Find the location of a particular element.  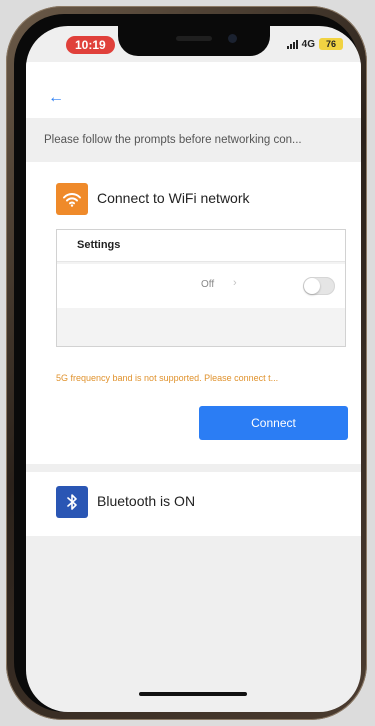

wifi-status-label: Off is located at coordinates (208, 284).